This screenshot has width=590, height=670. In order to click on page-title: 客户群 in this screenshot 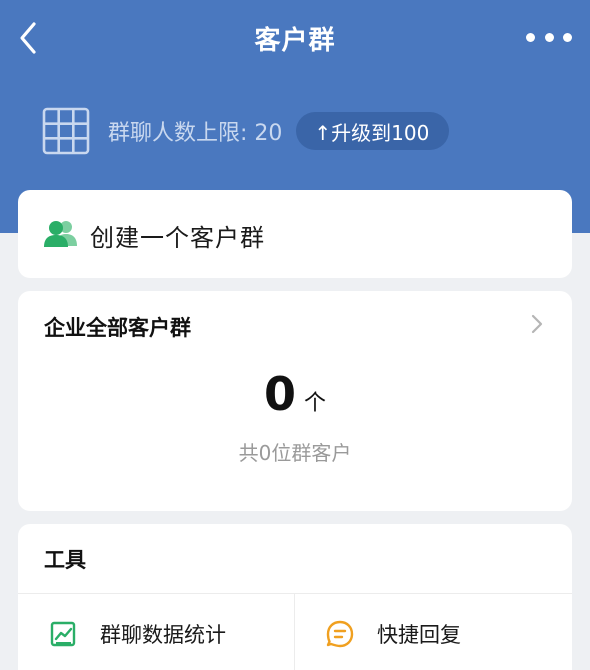, I will do `click(295, 41)`.